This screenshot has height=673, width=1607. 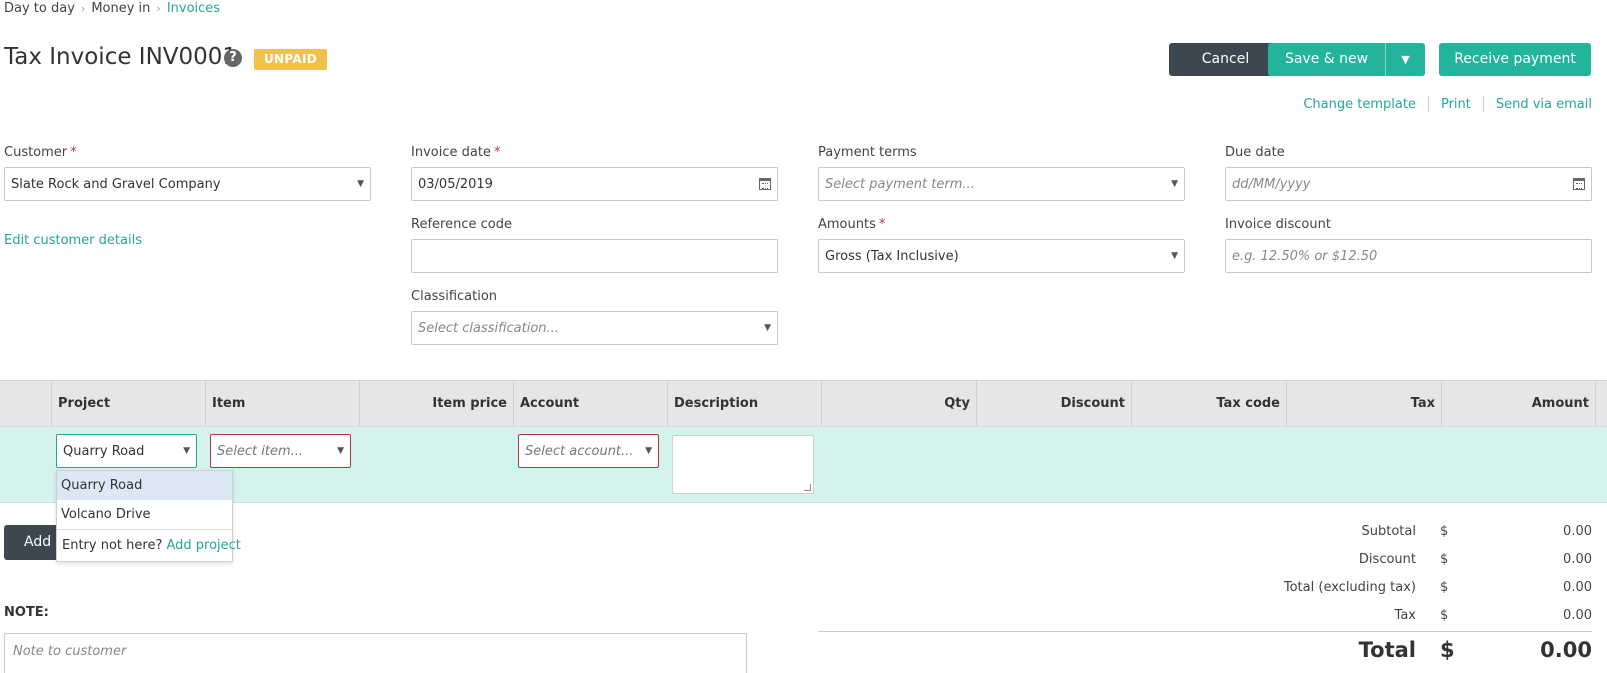 I want to click on amounts-select: Gross (Tax Inclusive) ▼, so click(x=1001, y=256).